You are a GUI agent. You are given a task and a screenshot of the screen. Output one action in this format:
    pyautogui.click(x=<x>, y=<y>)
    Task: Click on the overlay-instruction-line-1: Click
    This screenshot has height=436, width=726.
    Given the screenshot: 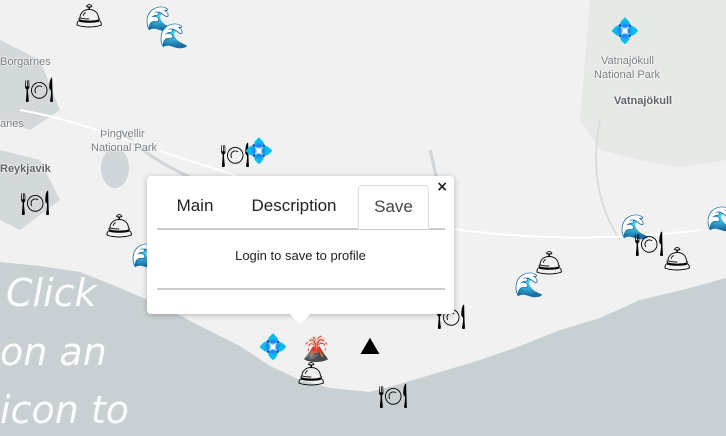 What is the action you would take?
    pyautogui.click(x=51, y=293)
    